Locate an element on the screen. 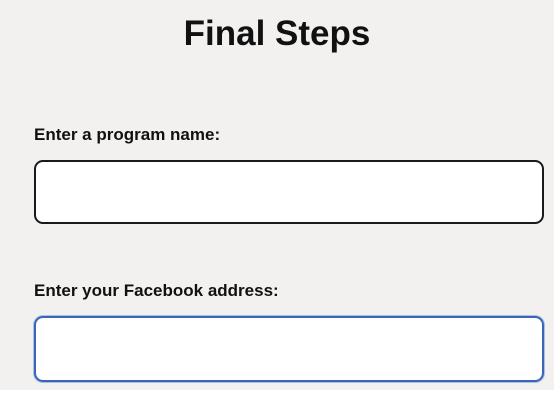 Image resolution: width=558 pixels, height=406 pixels. facebook-address-input is located at coordinates (289, 349).